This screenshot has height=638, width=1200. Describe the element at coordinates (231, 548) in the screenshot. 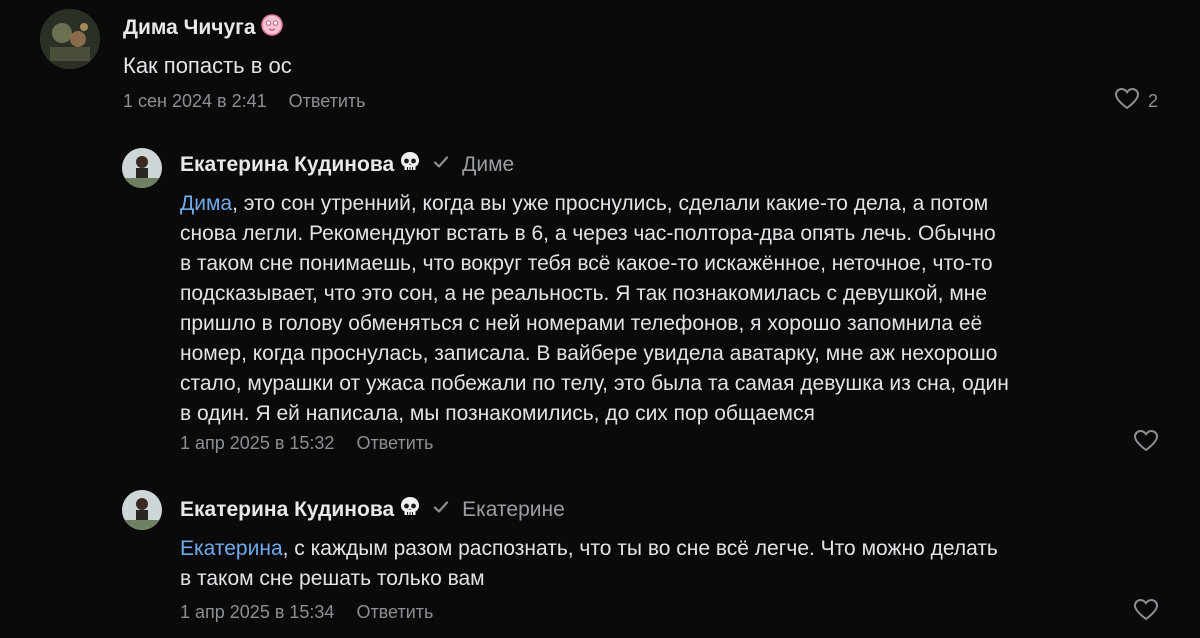

I see `mention-link: Екатерина` at that location.